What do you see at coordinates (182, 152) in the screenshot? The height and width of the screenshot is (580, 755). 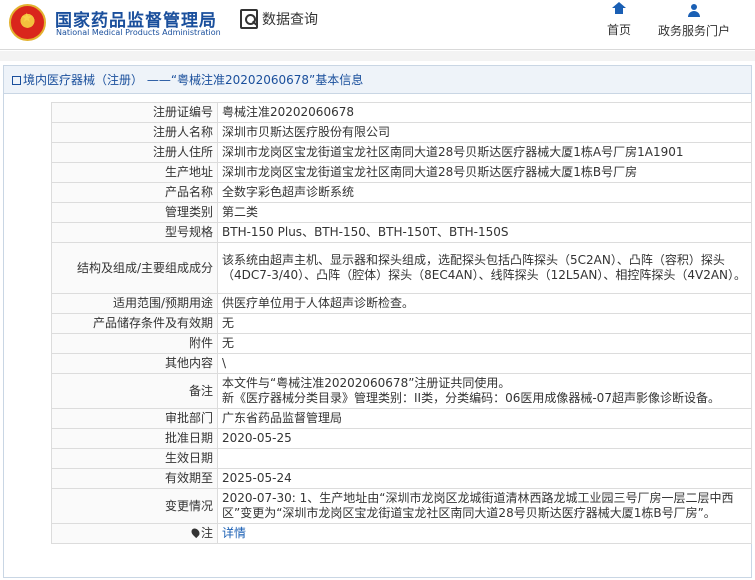 I see `row-key-label: 注册人住所` at bounding box center [182, 152].